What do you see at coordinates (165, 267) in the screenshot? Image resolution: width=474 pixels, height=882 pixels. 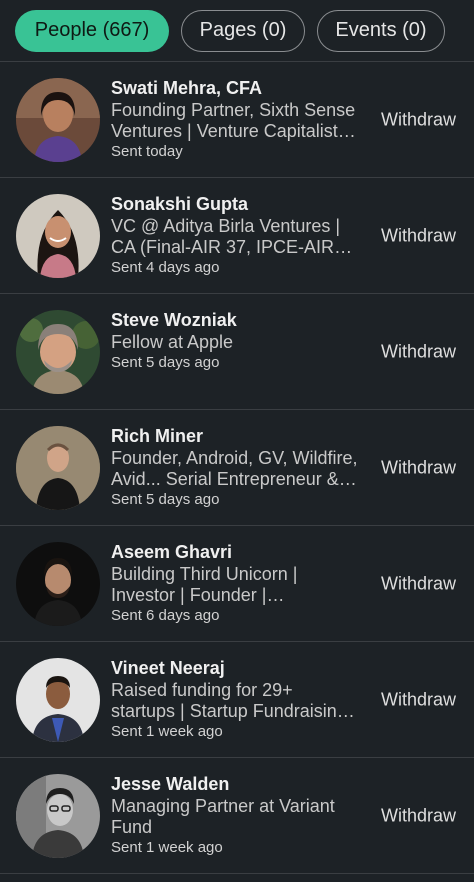 I see `sent-time: Sent 4 days ago` at bounding box center [165, 267].